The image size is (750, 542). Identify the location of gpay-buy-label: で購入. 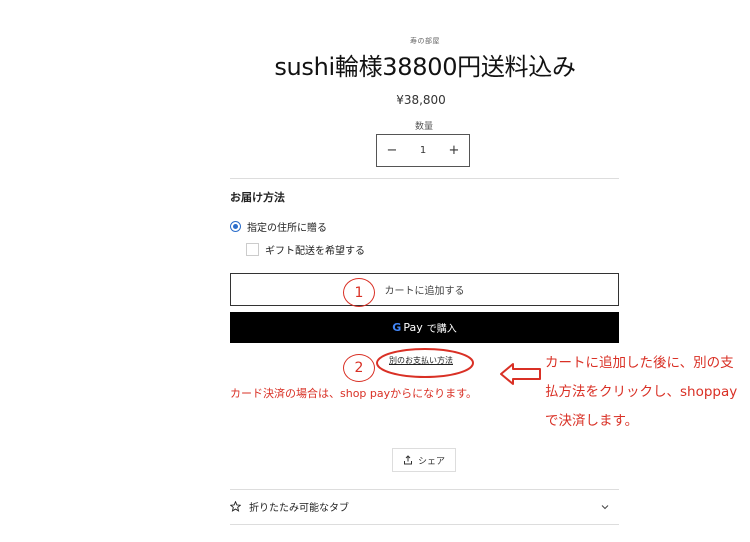
(441, 329).